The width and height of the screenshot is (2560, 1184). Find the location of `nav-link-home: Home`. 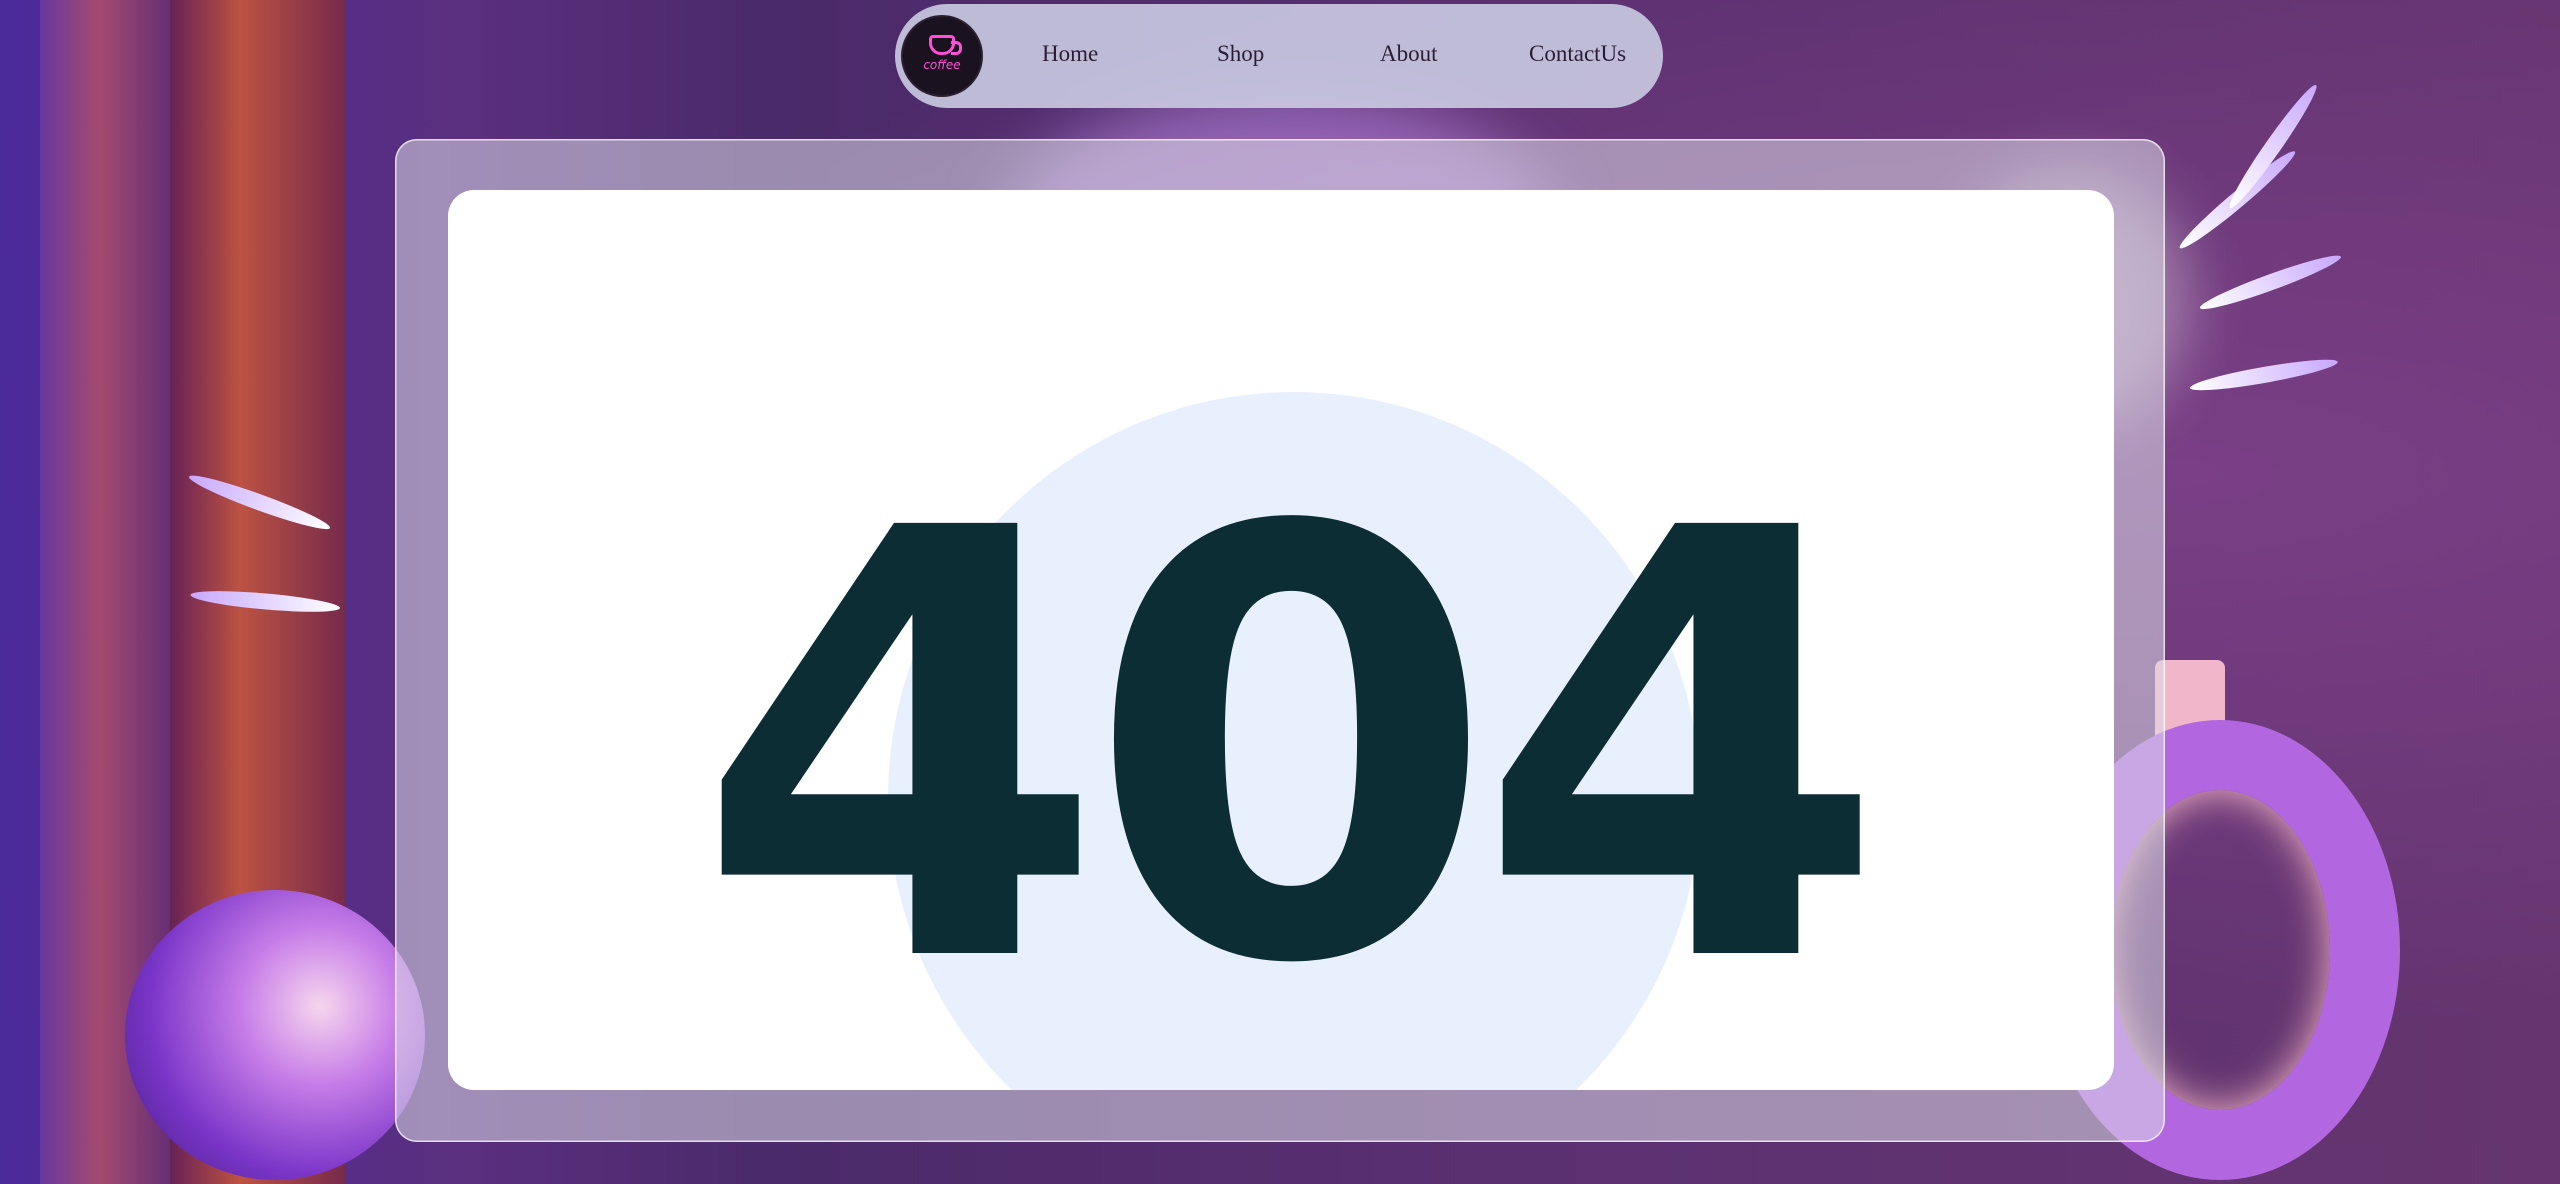

nav-link-home: Home is located at coordinates (1070, 53).